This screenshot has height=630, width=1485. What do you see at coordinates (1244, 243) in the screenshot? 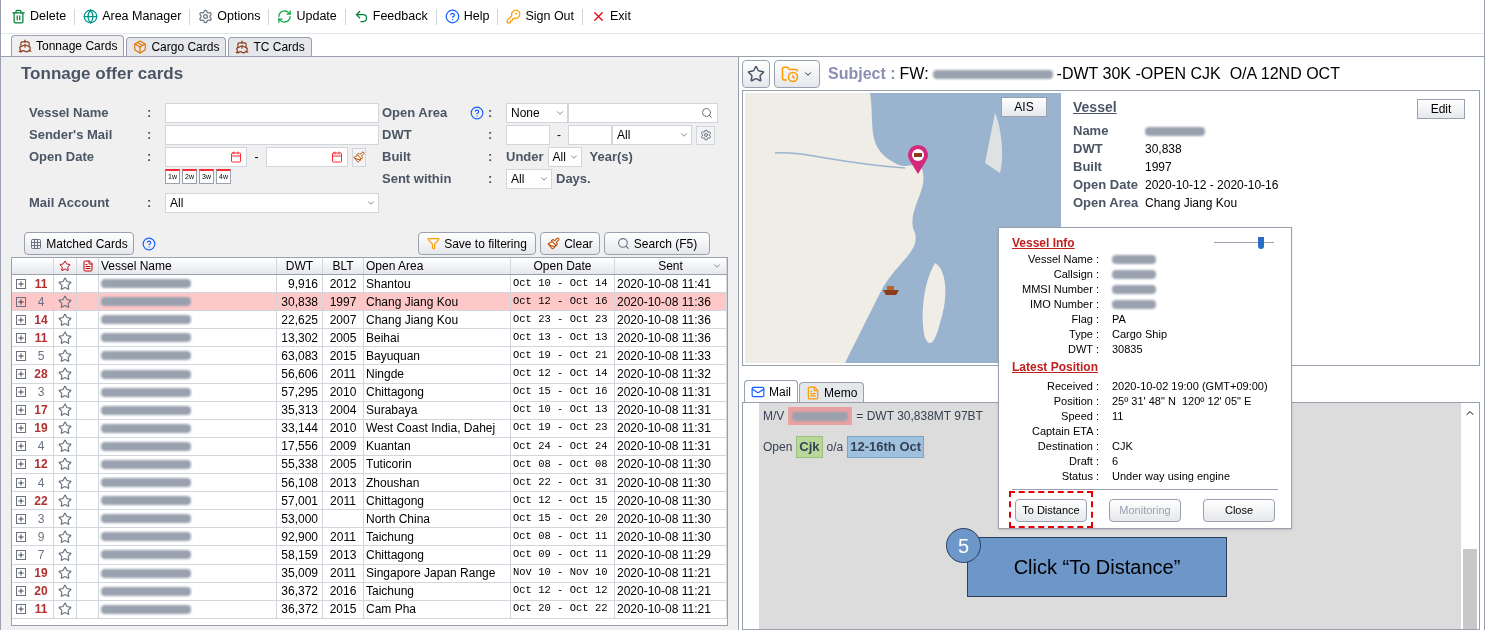
I see `opacity-slider` at bounding box center [1244, 243].